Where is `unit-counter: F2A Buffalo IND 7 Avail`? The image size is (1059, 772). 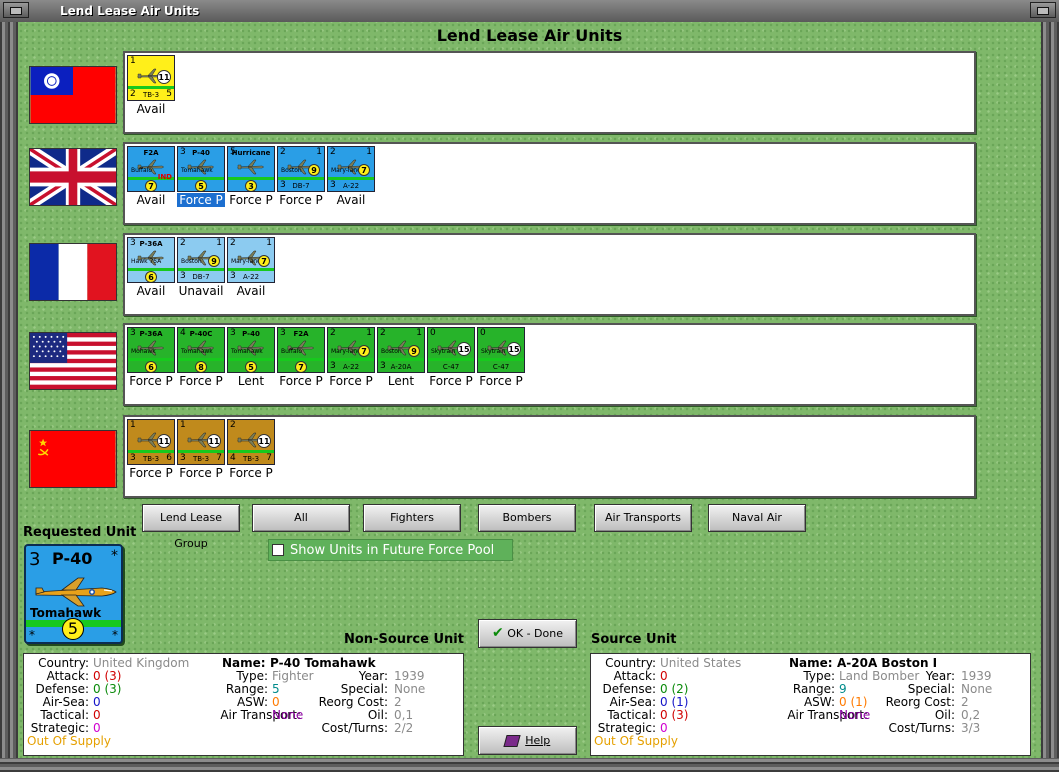 unit-counter: F2A Buffalo IND 7 Avail is located at coordinates (151, 176).